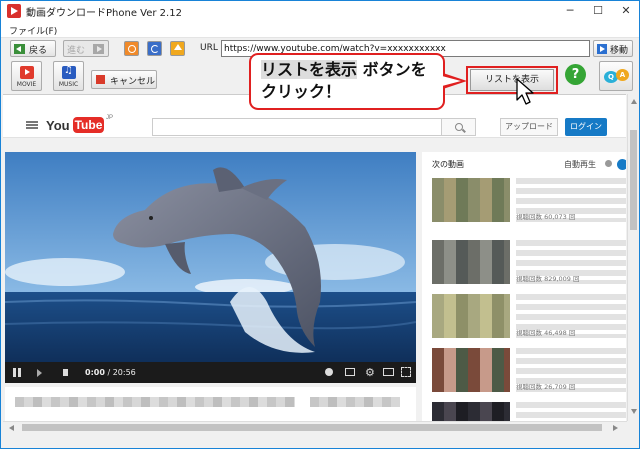 This screenshot has height=449, width=640. Describe the element at coordinates (570, 11) in the screenshot. I see `minimize-button: ─` at that location.